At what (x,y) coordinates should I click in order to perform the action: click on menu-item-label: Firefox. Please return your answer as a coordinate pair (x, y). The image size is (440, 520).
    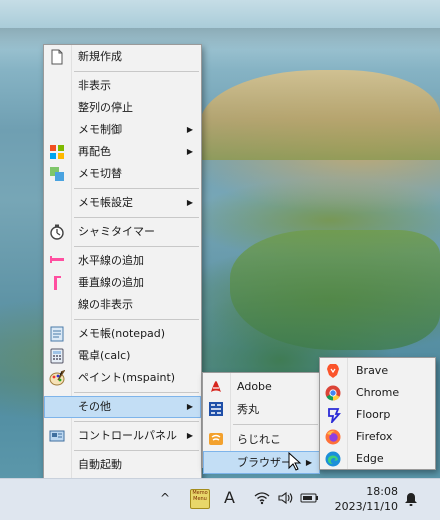
    Looking at the image, I should click on (374, 436).